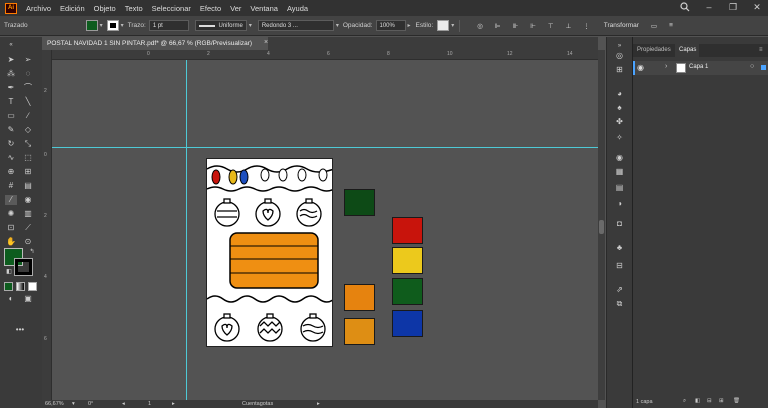  What do you see at coordinates (752, 66) in the screenshot?
I see `layer-target-icon: ○` at bounding box center [752, 66].